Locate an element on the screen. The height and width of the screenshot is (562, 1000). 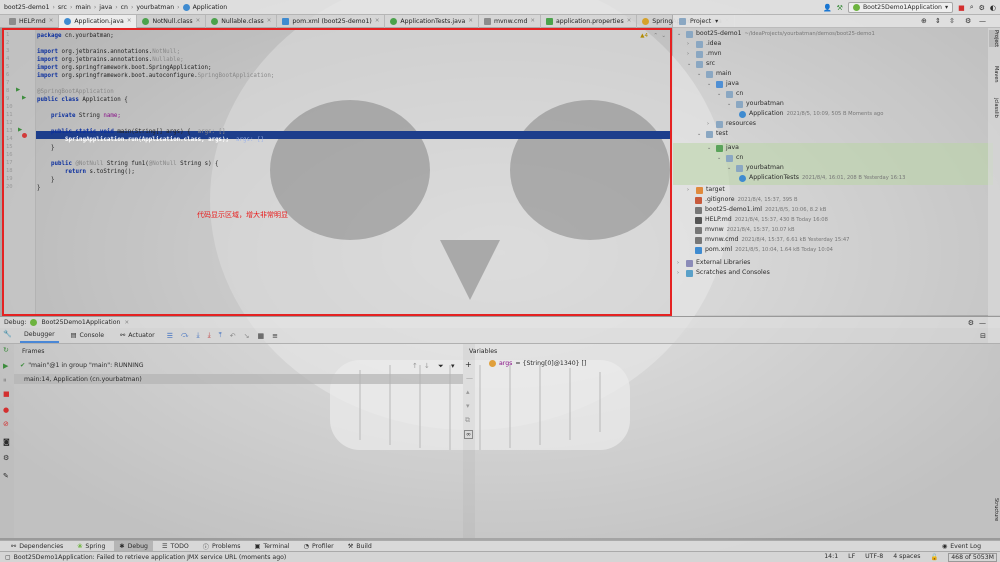
expand-all-icon: ⇕ is located at coordinates (938, 21).